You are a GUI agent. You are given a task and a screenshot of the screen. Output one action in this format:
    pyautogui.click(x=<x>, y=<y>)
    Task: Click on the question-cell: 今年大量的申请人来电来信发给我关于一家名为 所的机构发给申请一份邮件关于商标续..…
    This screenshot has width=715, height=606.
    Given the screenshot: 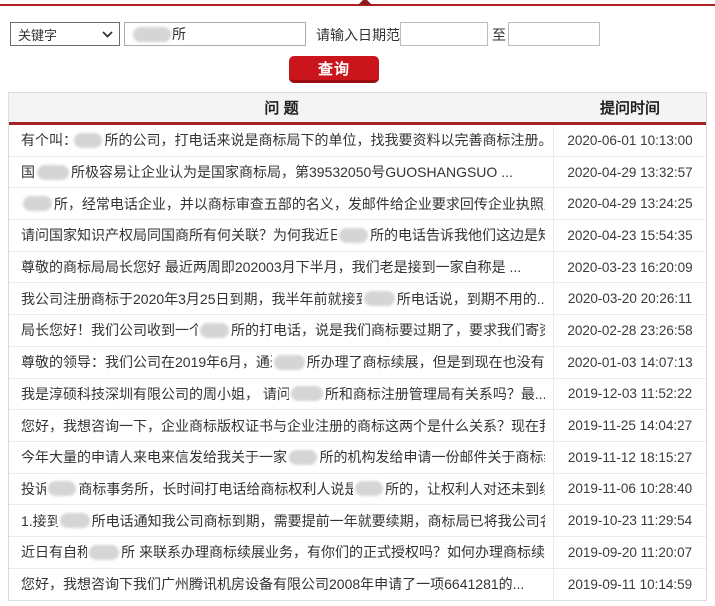 What is the action you would take?
    pyautogui.click(x=281, y=457)
    